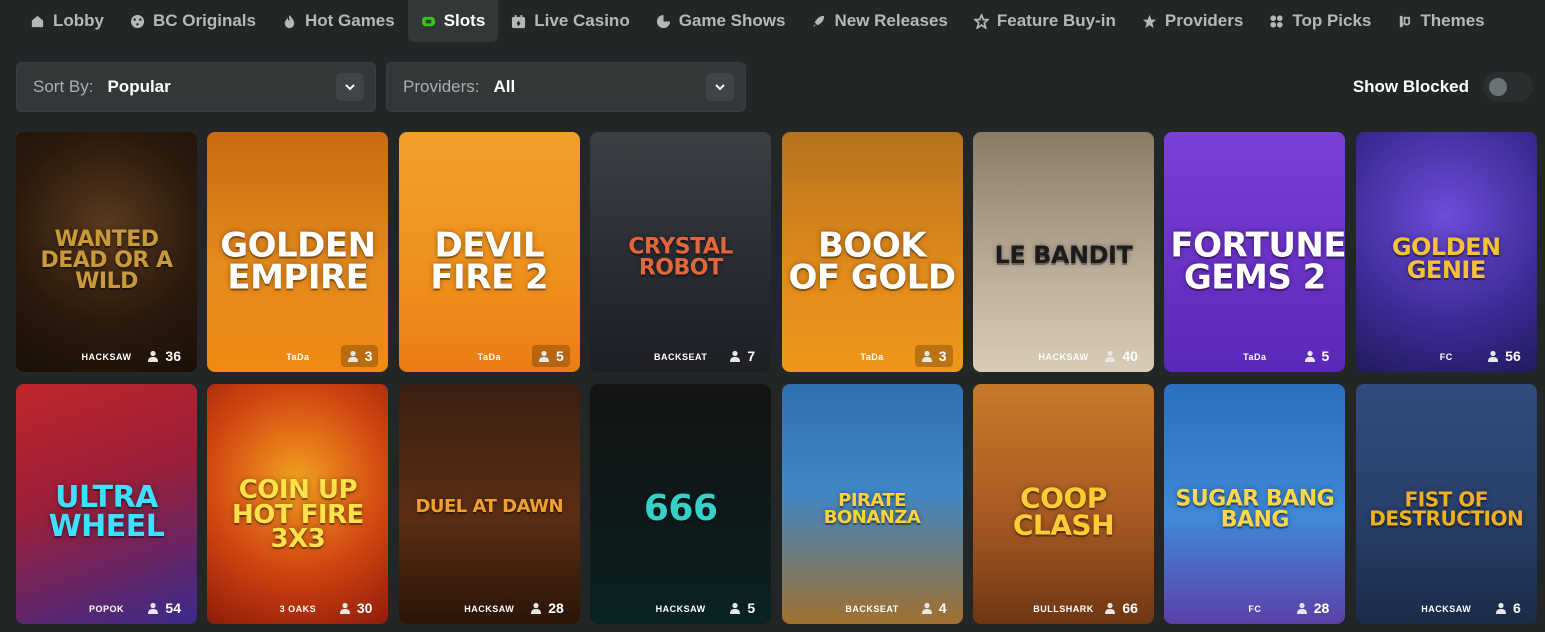 This screenshot has height=632, width=1545. Describe the element at coordinates (106, 260) in the screenshot. I see `game-title: WANTED DEAD OR A WILD` at that location.